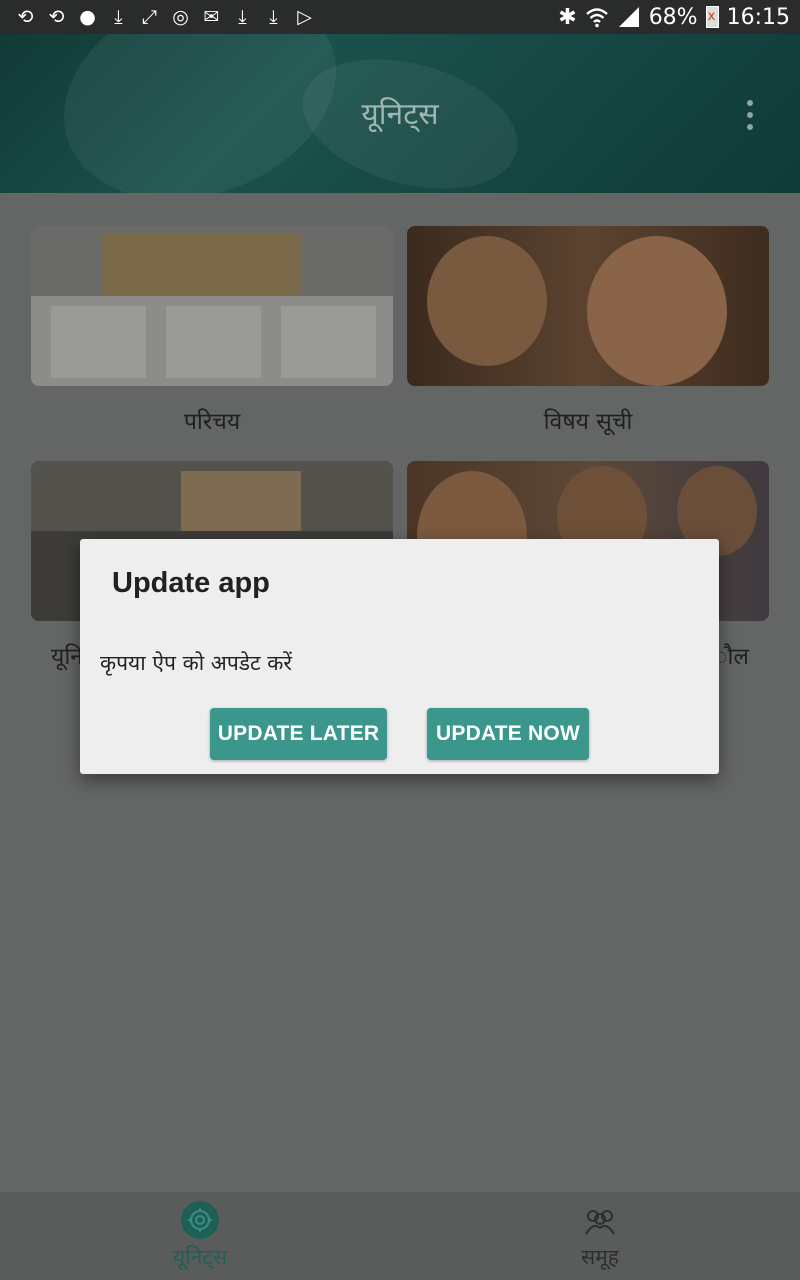  I want to click on nav-label: समूह, so click(600, 1257).